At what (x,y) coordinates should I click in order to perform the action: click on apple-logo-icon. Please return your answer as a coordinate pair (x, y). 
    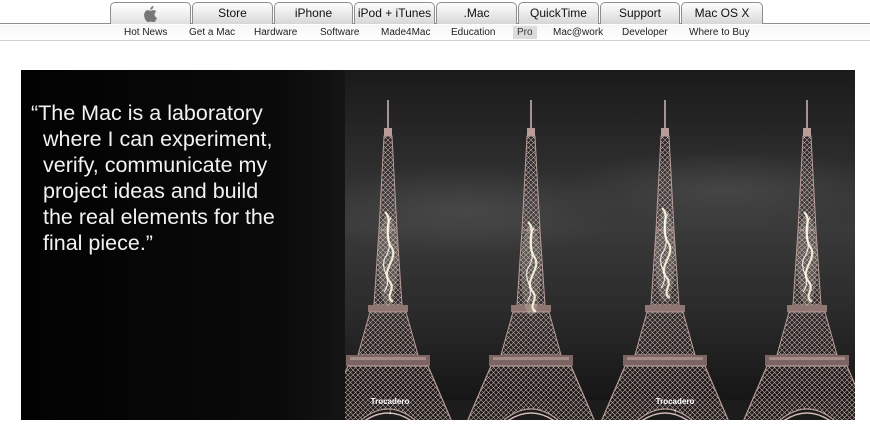
    Looking at the image, I should click on (150, 14).